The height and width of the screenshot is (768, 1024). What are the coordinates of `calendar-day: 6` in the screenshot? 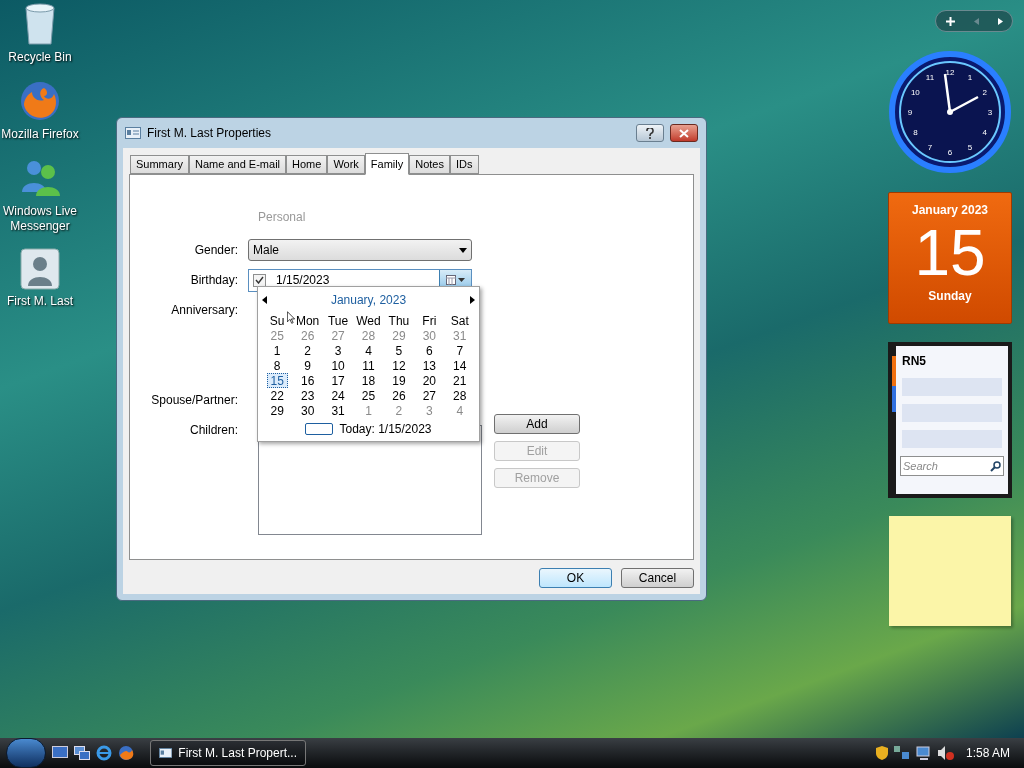 It's located at (429, 350).